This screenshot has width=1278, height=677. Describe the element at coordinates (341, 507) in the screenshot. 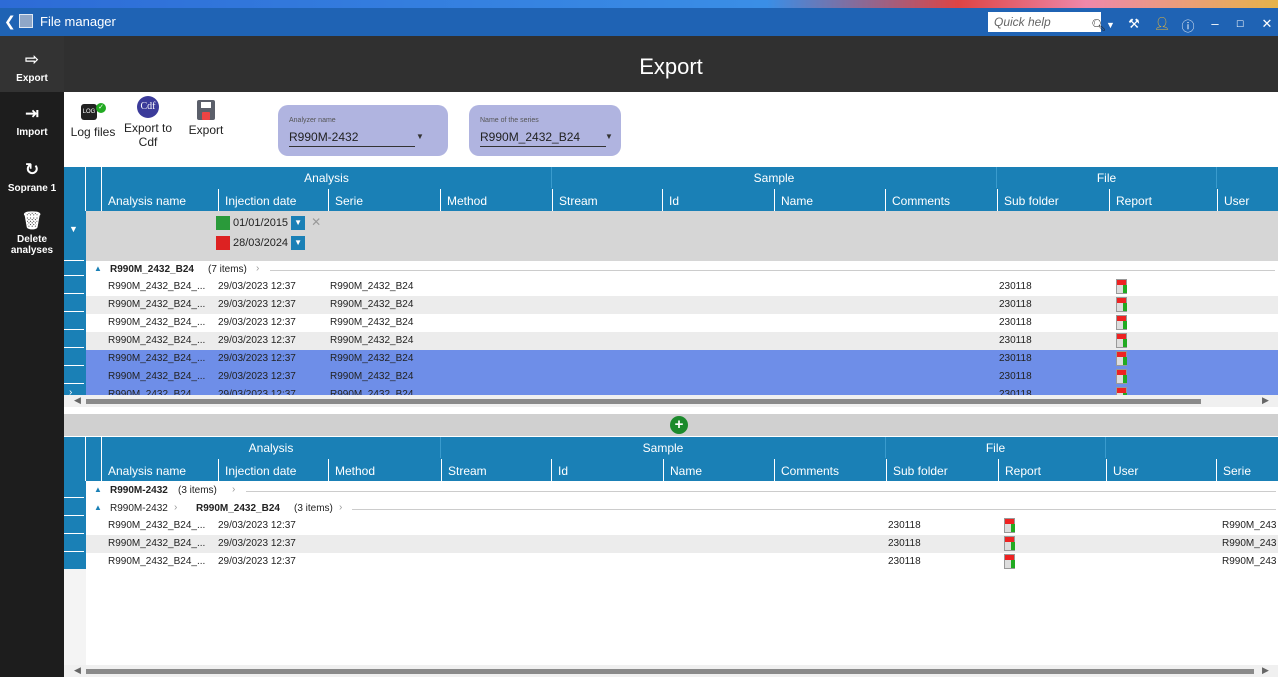

I see `chevron-right-icon: ›` at that location.